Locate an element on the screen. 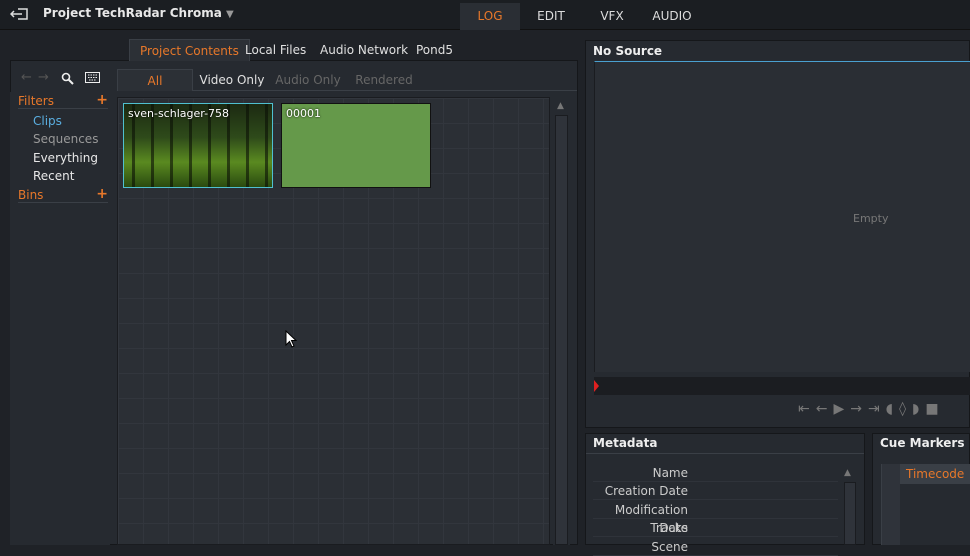 This screenshot has width=970, height=556. project-title-text: Project TechRadar Chroma is located at coordinates (132, 13).